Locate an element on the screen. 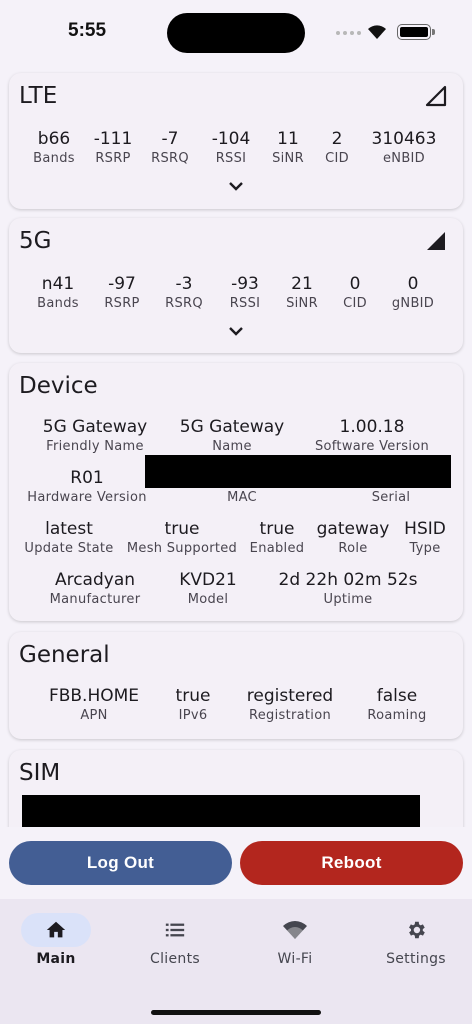 The width and height of the screenshot is (472, 1024). nav-label: Wi-Fi is located at coordinates (295, 959).